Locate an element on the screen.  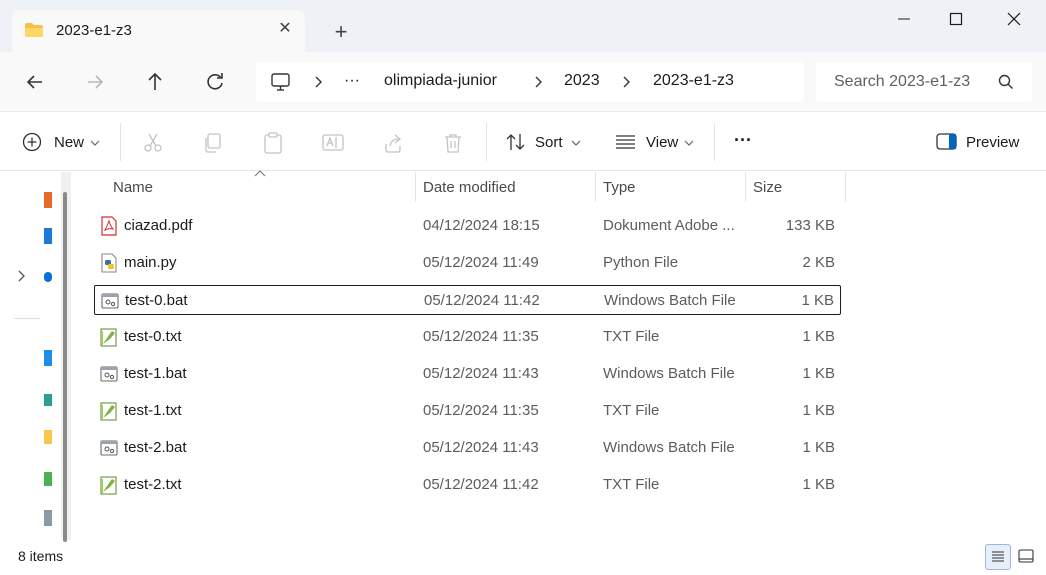
arrow-up-icon is located at coordinates (155, 81).